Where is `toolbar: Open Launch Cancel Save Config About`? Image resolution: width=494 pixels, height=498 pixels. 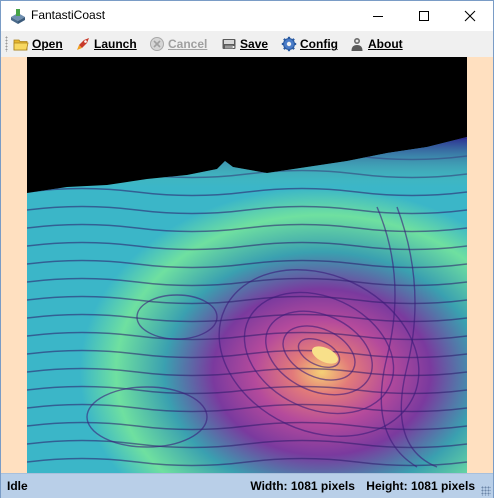
toolbar: Open Launch Cancel Save Config About is located at coordinates (247, 44).